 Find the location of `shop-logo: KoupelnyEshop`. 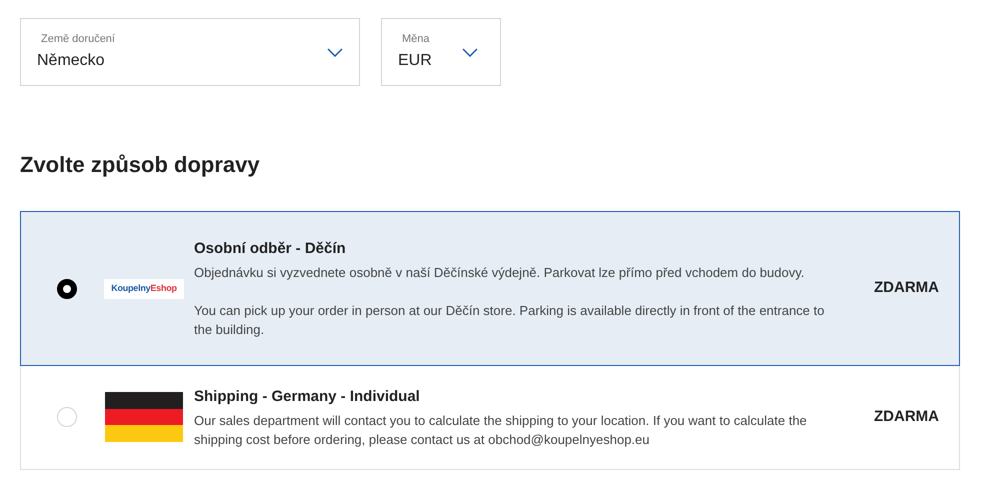

shop-logo: KoupelnyEshop is located at coordinates (144, 288).